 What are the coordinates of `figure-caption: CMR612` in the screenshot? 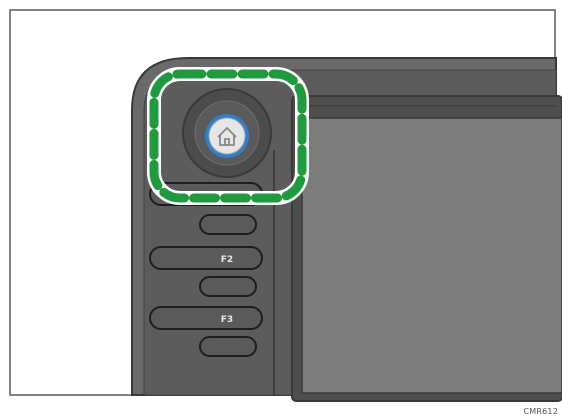 It's located at (540, 411).